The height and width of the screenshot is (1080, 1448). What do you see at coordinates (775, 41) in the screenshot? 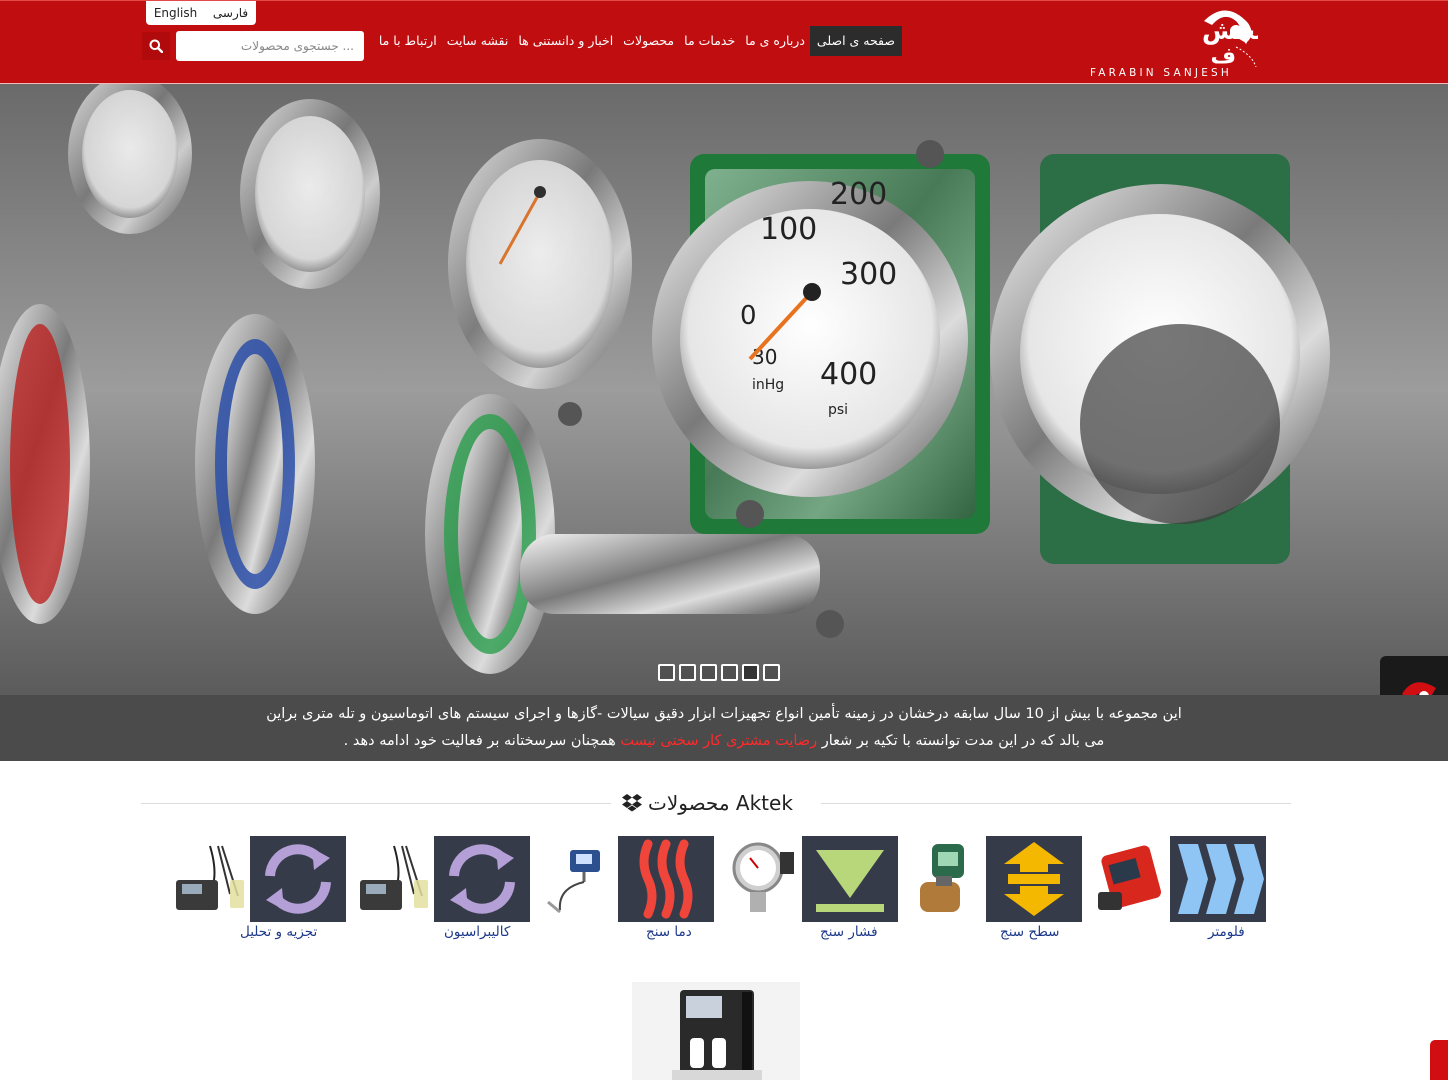
I see `nav-about: درباره ی ما` at bounding box center [775, 41].